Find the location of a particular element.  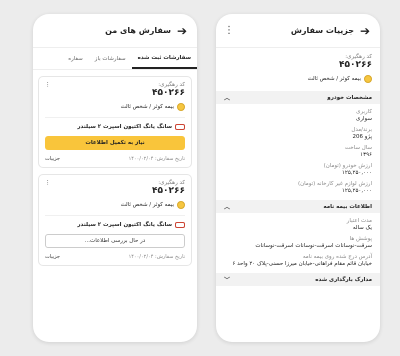

tab-open-orders: سفارشات باز is located at coordinates (110, 58).